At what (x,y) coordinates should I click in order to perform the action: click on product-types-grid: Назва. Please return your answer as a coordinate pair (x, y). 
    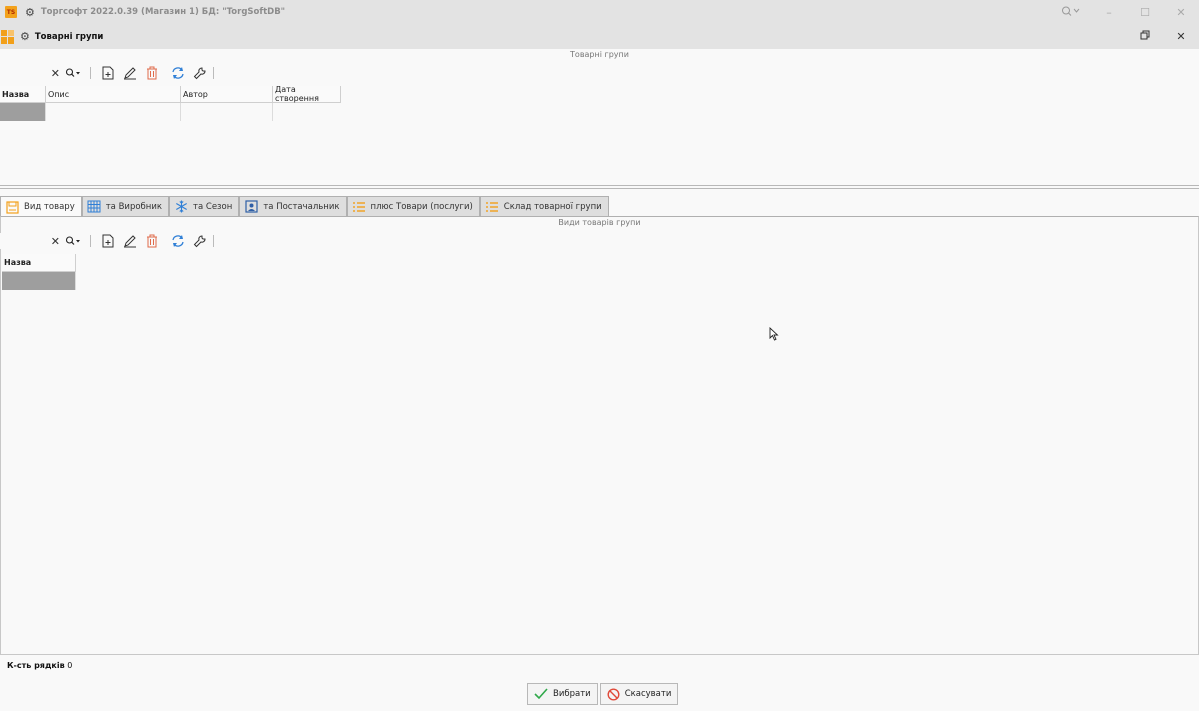
    Looking at the image, I should click on (39, 272).